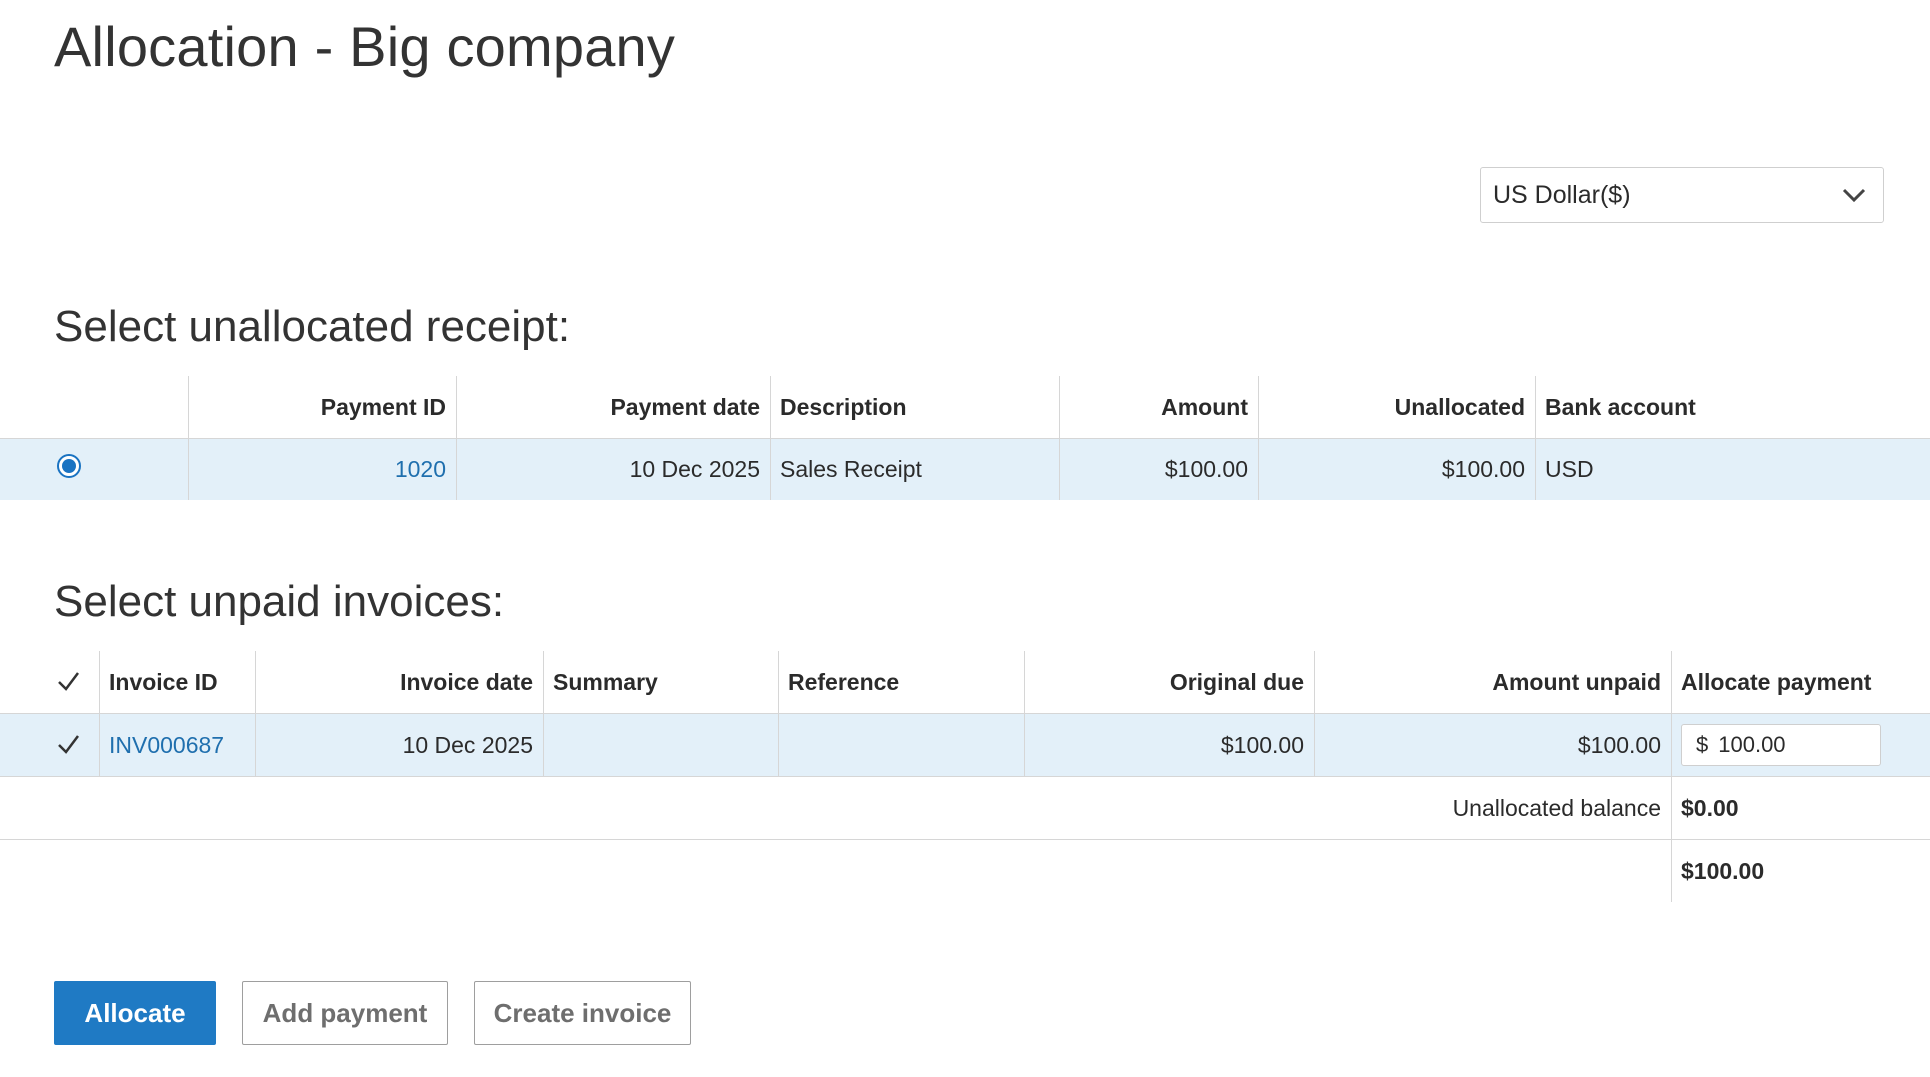  What do you see at coordinates (1682, 195) in the screenshot?
I see `currency-select: US Dollar($)` at bounding box center [1682, 195].